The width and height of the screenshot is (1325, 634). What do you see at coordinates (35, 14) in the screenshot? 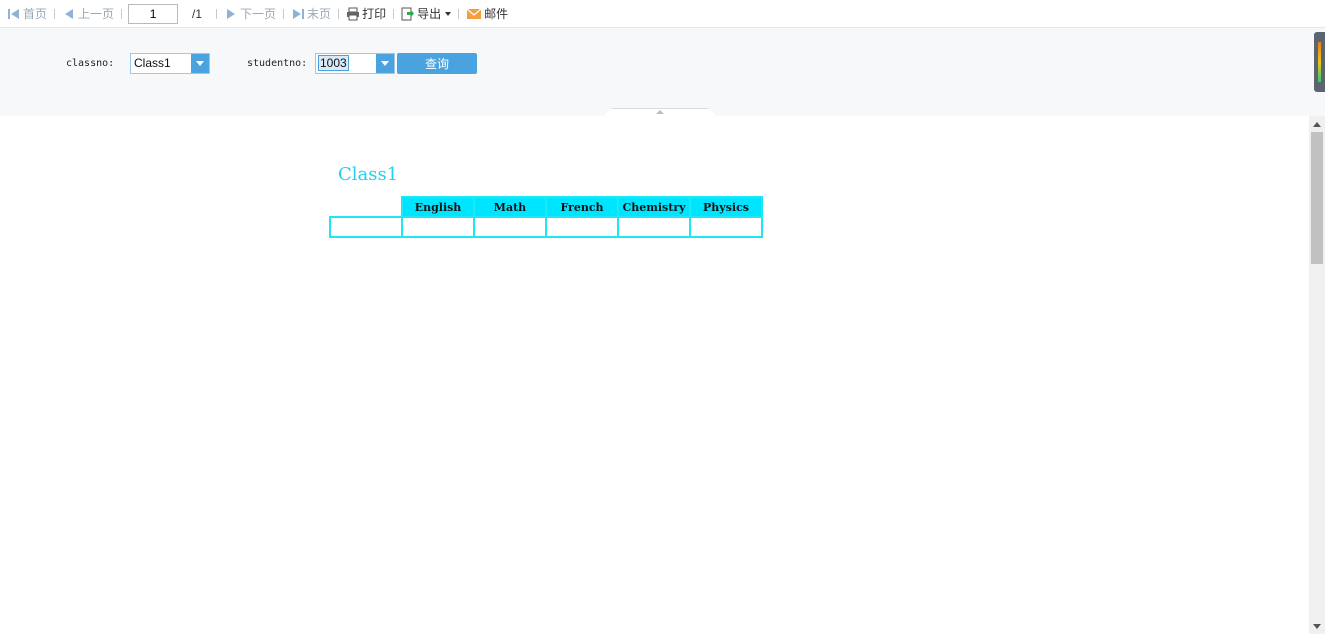
I see `first-page-label: 首页` at bounding box center [35, 14].